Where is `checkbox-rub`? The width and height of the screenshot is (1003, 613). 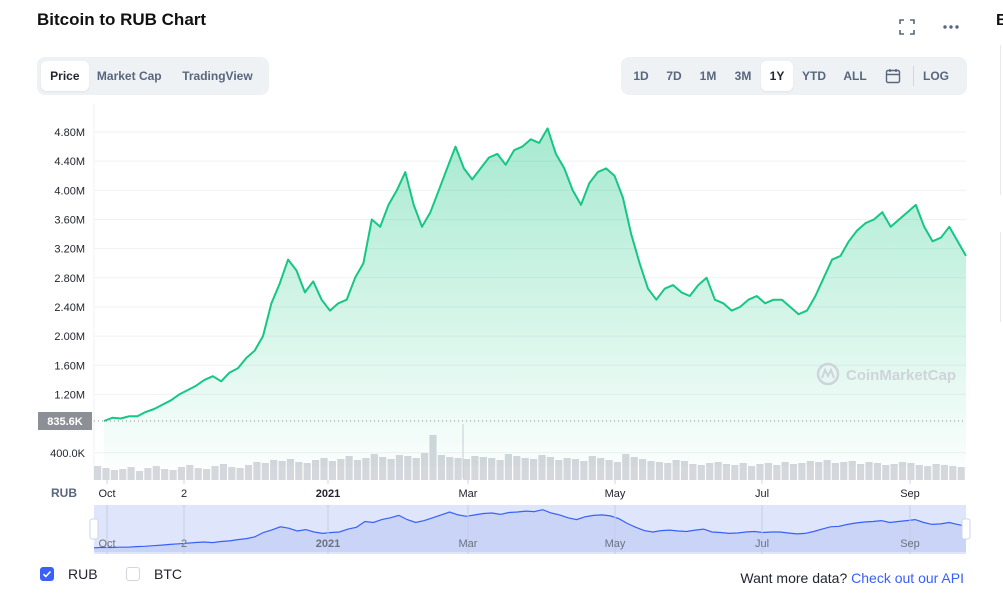 checkbox-rub is located at coordinates (47, 574).